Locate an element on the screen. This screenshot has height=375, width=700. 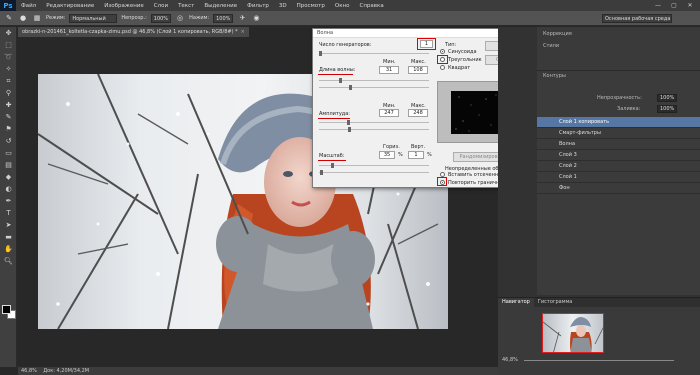
menu-text: Текст is located at coordinates (186, 6).